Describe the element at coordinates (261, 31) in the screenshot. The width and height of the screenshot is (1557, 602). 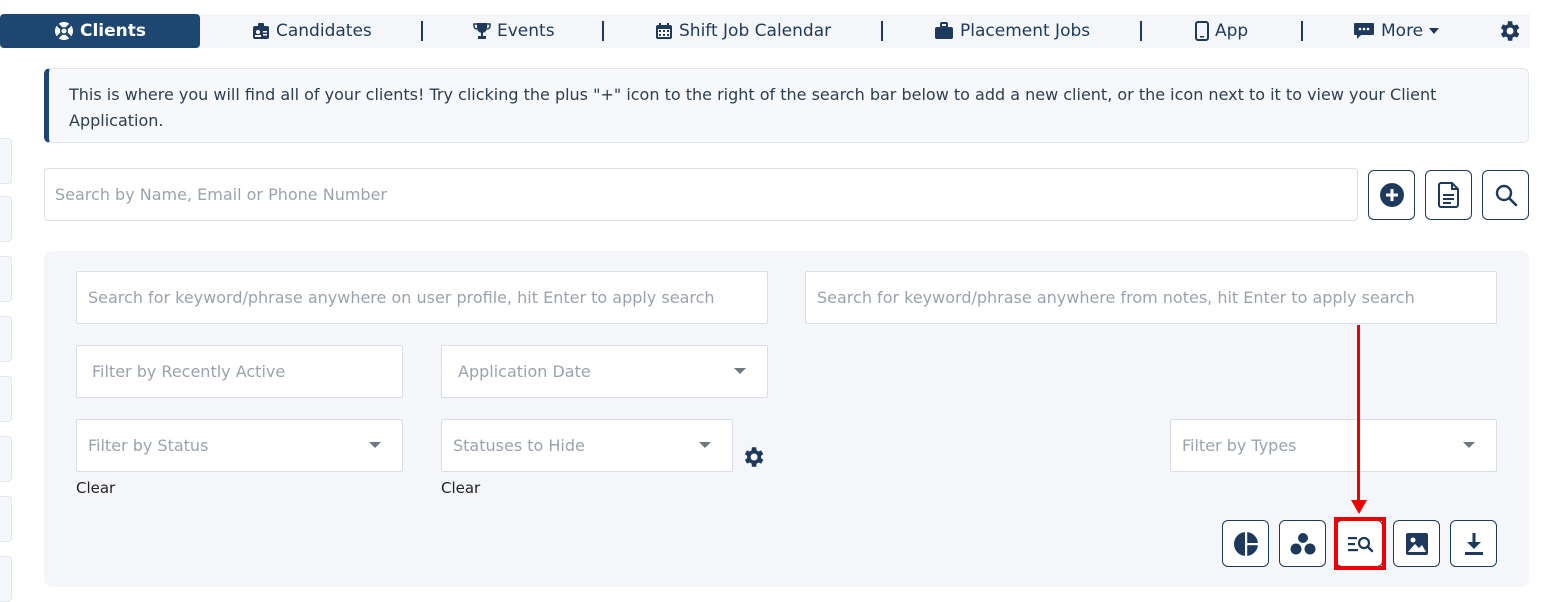
I see `id-card-icon` at that location.